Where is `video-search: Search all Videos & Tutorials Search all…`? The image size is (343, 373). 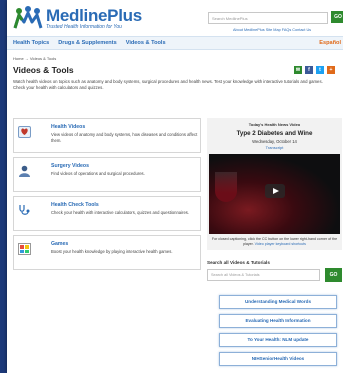
video-search: Search all Videos & Tutorials Search all… is located at coordinates (274, 271).